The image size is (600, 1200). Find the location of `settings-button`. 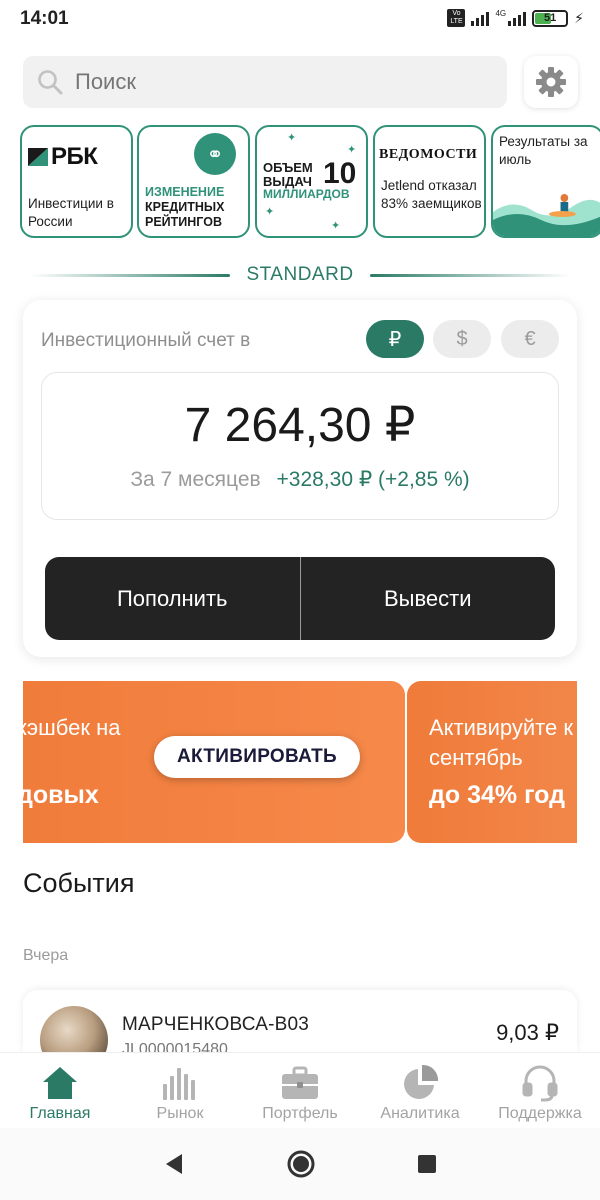

settings-button is located at coordinates (551, 82).